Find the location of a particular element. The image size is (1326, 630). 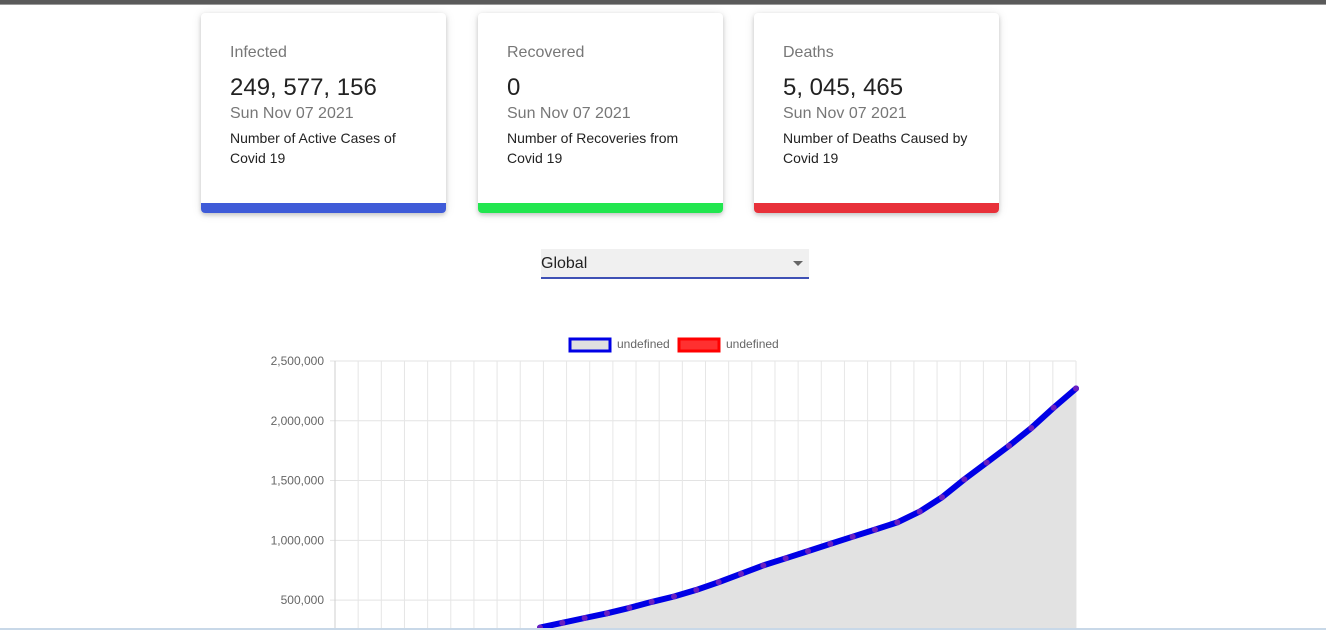

dropdown-arrow-icon is located at coordinates (798, 263).